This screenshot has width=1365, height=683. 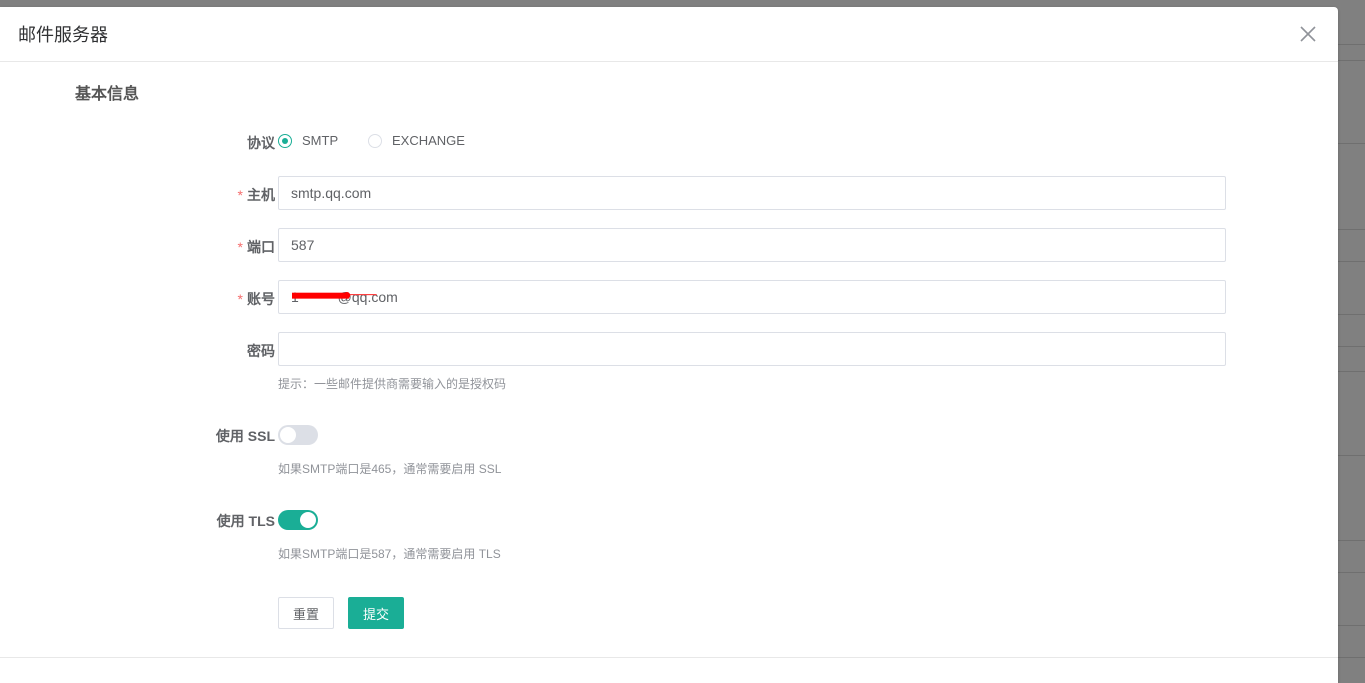 I want to click on account-label-text: 账号, so click(x=261, y=299).